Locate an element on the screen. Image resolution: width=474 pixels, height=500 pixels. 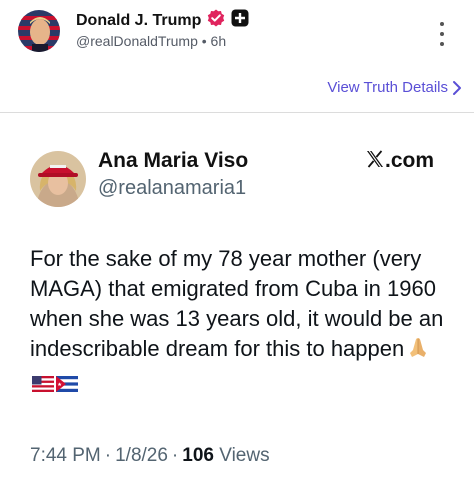
author-handle: @realDonaldTrump is located at coordinates (137, 41).